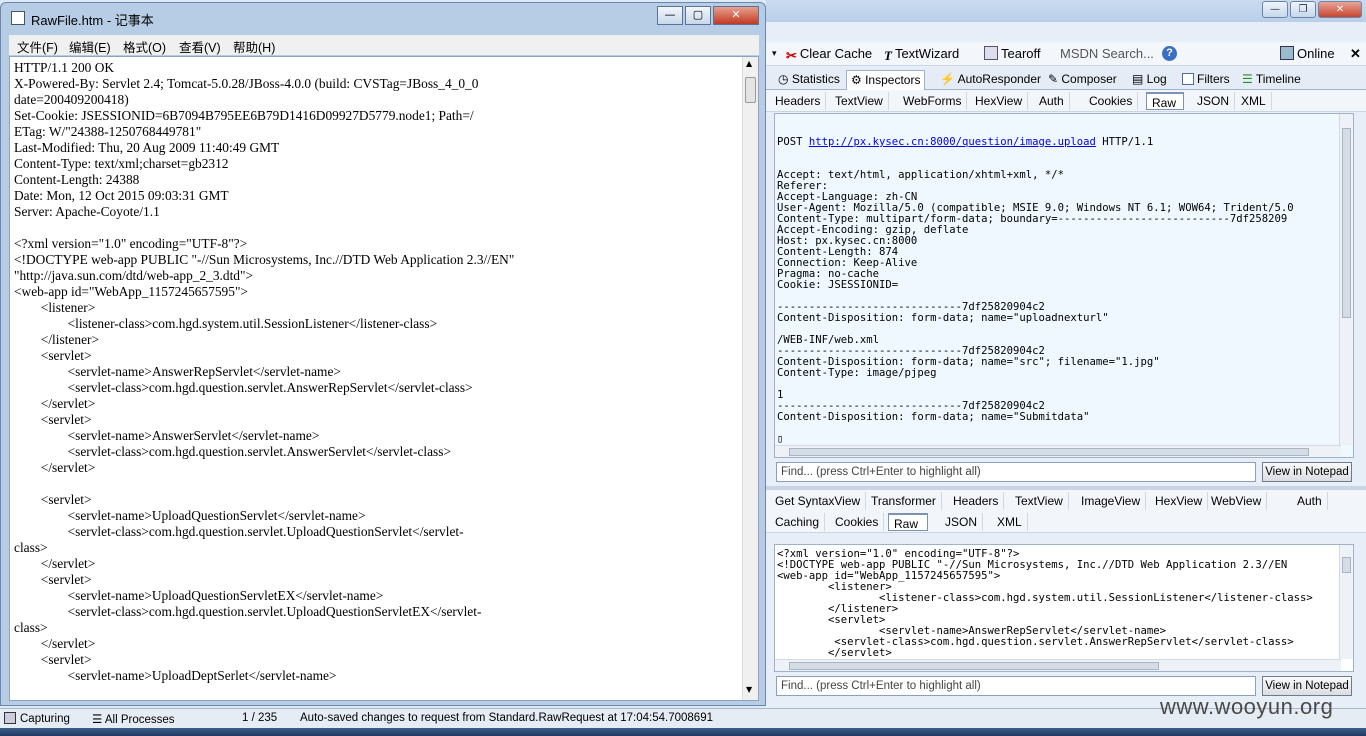  I want to click on notepad-text-line: <listener>, so click(55, 307).